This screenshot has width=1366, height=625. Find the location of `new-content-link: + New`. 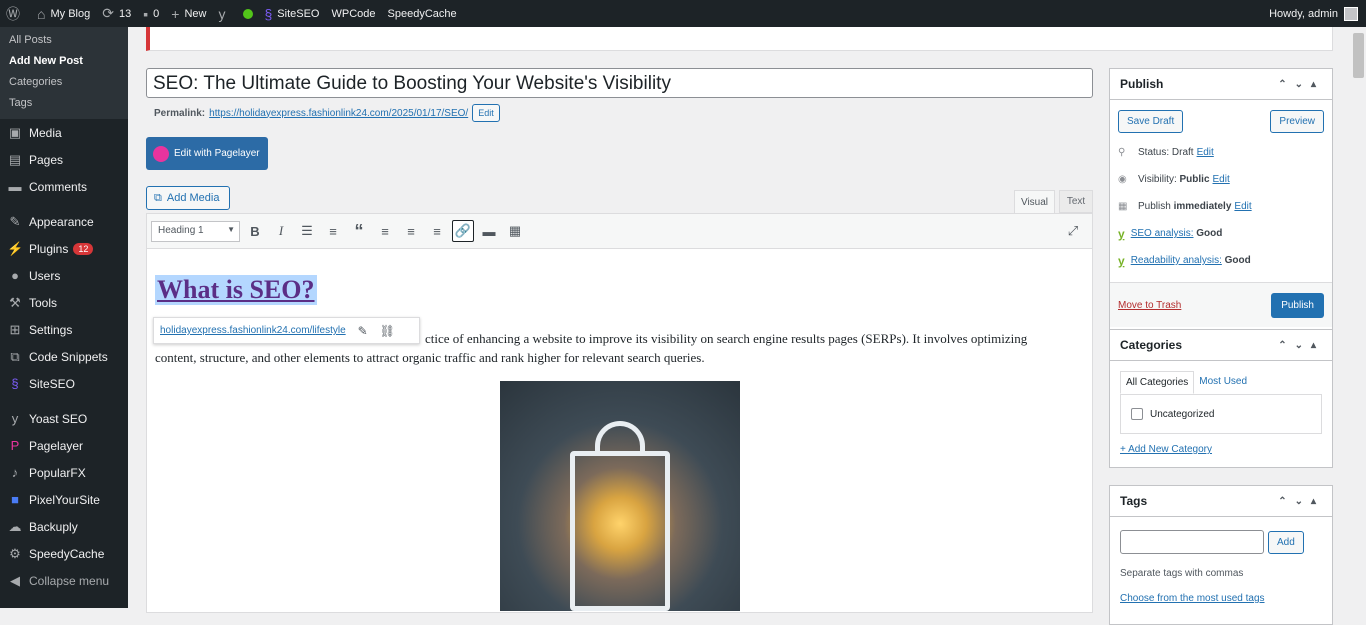

new-content-link: + New is located at coordinates (188, 13).